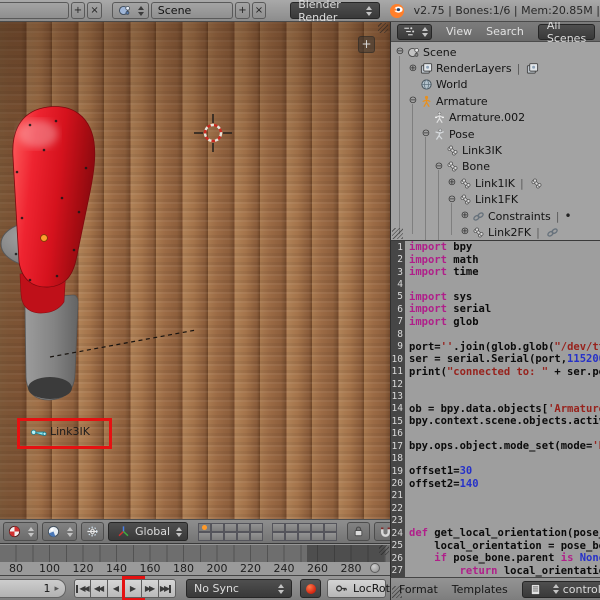 Image resolution: width=600 pixels, height=600 pixels. I want to click on code-line-17: 17 bpy.ops.object.mode_set(mode='POS, so click(495, 446).